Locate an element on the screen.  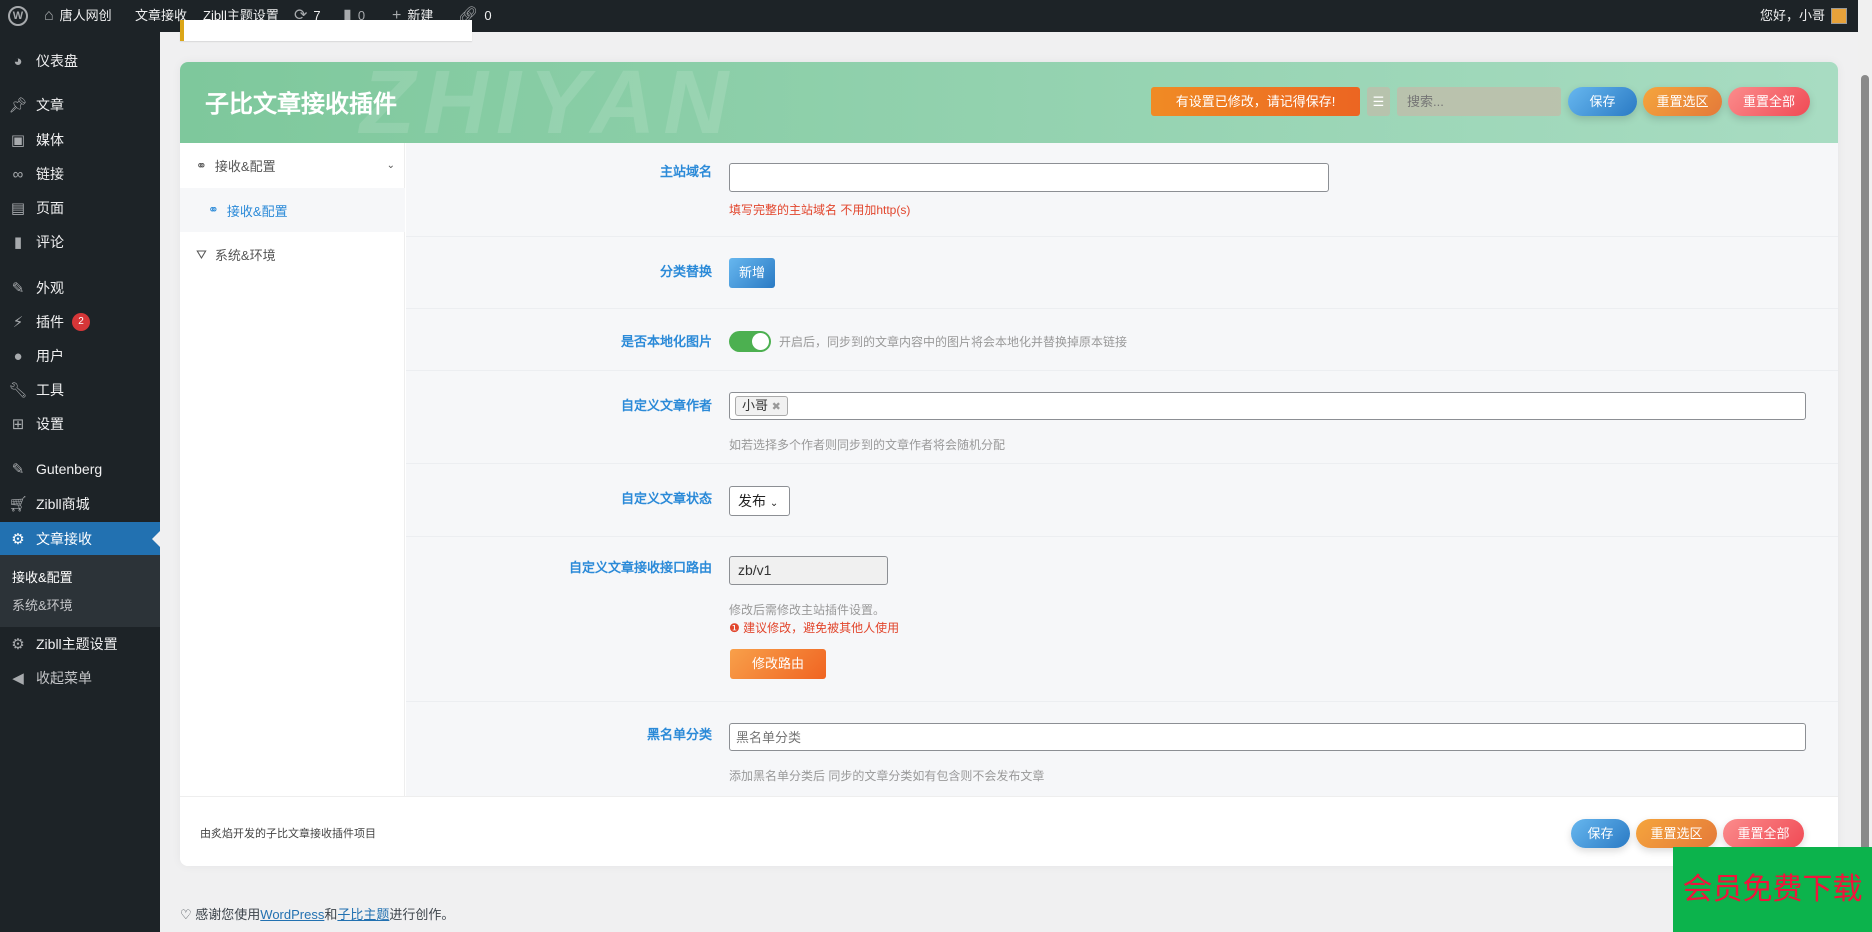
footer-reset-all-button: 重置全部 is located at coordinates (1763, 833).